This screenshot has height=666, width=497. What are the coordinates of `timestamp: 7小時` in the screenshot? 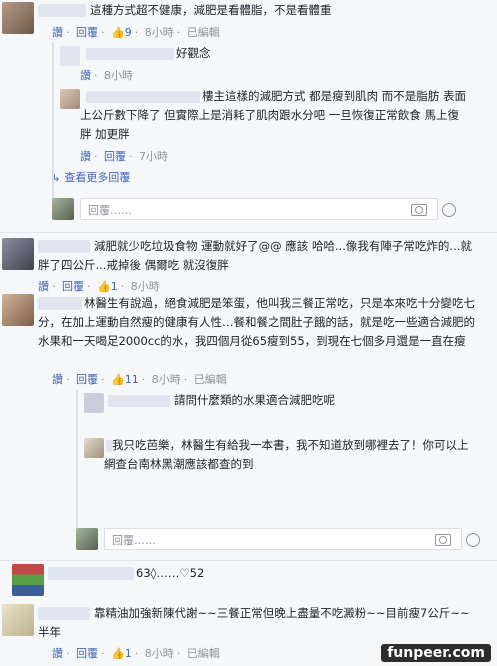 It's located at (153, 156).